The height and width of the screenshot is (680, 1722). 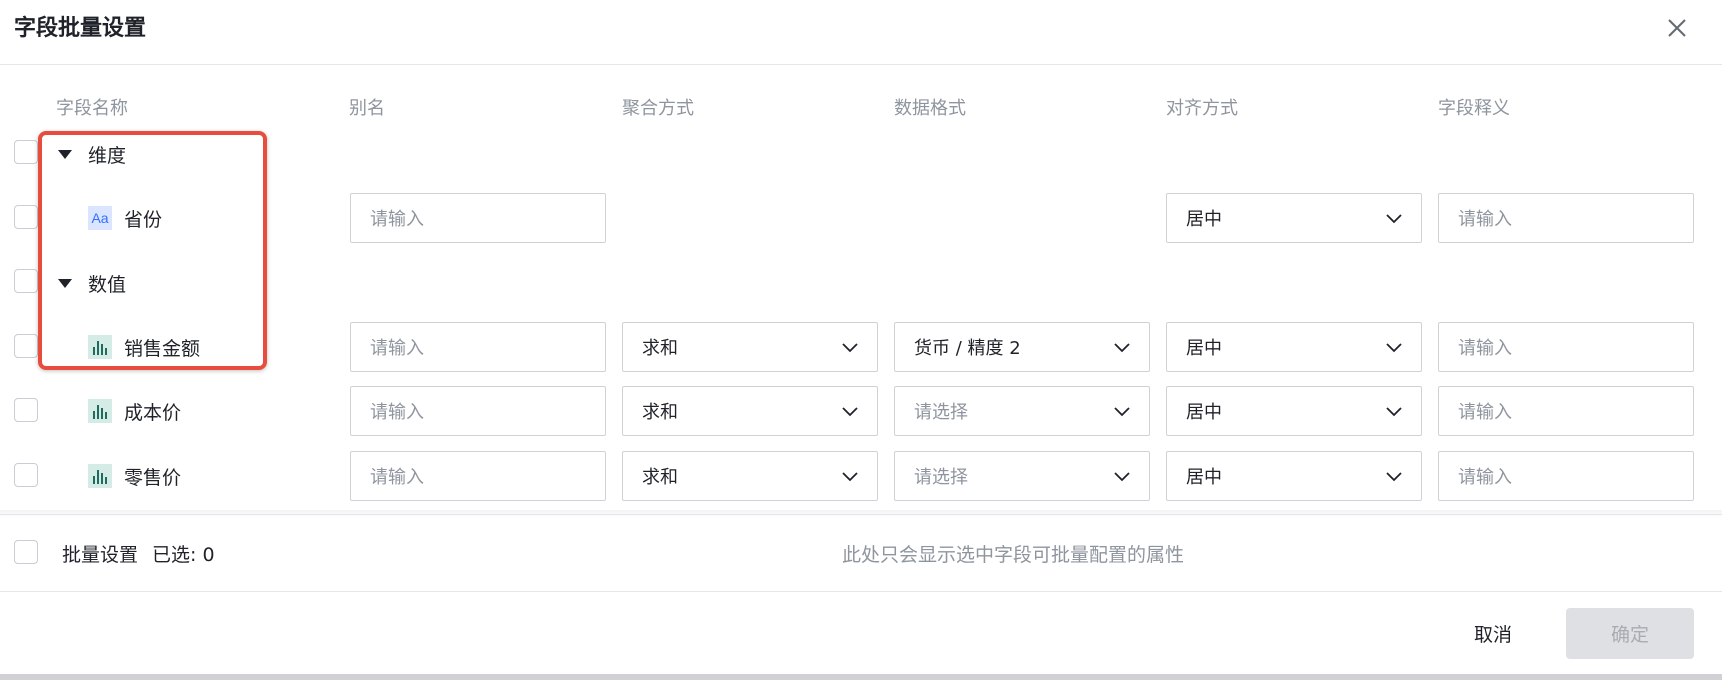 What do you see at coordinates (1202, 108) in the screenshot?
I see `column-header-align: 对齐方式` at bounding box center [1202, 108].